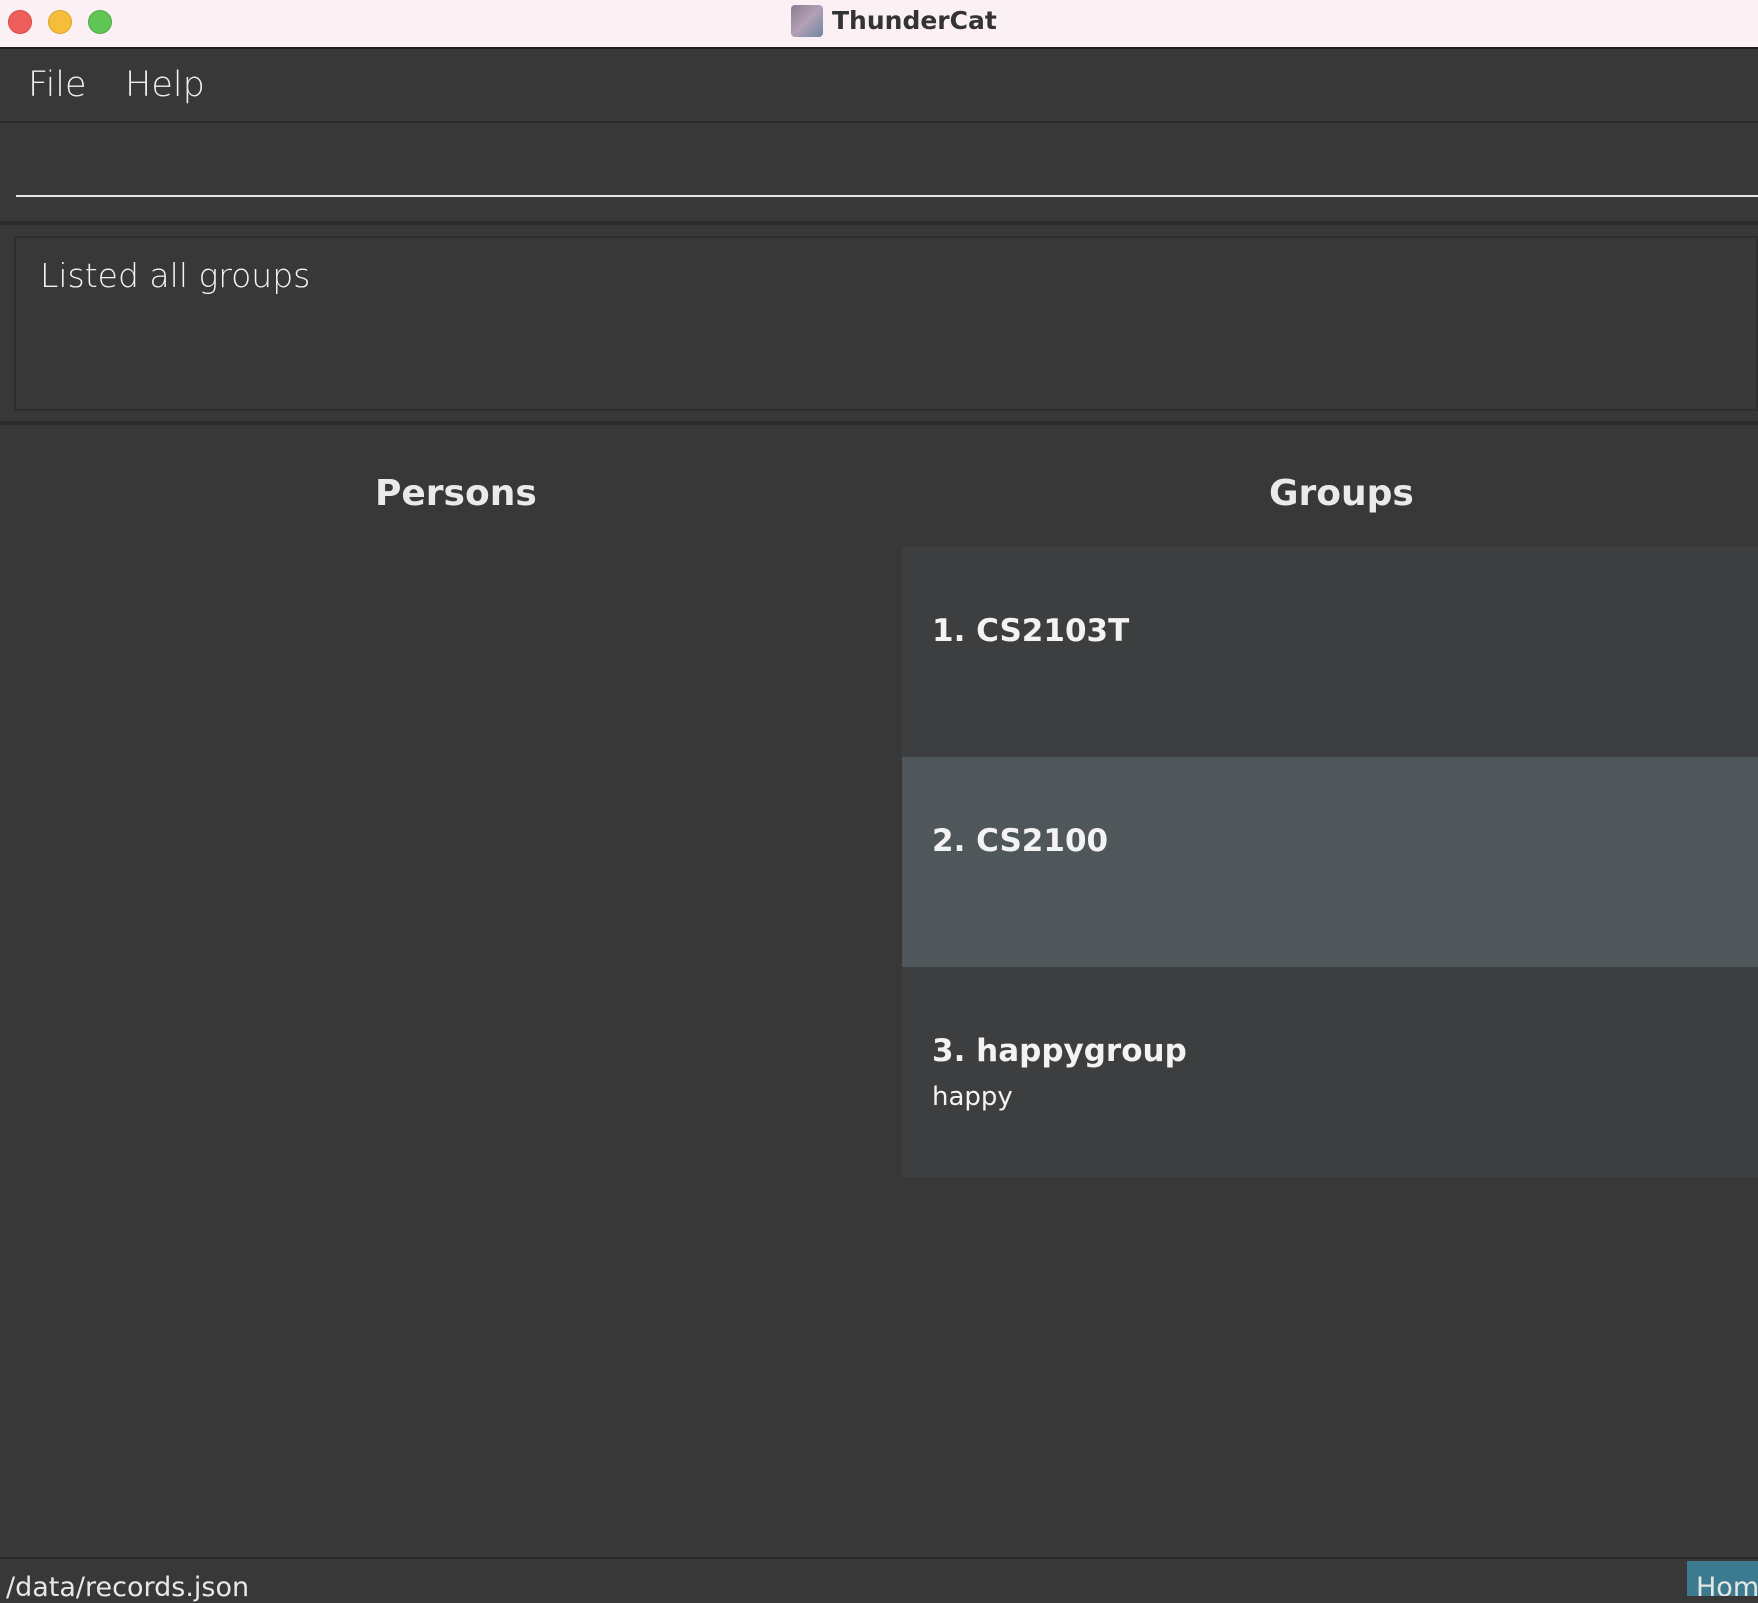  I want to click on group-card: 3. happygroup happy, so click(1330, 1072).